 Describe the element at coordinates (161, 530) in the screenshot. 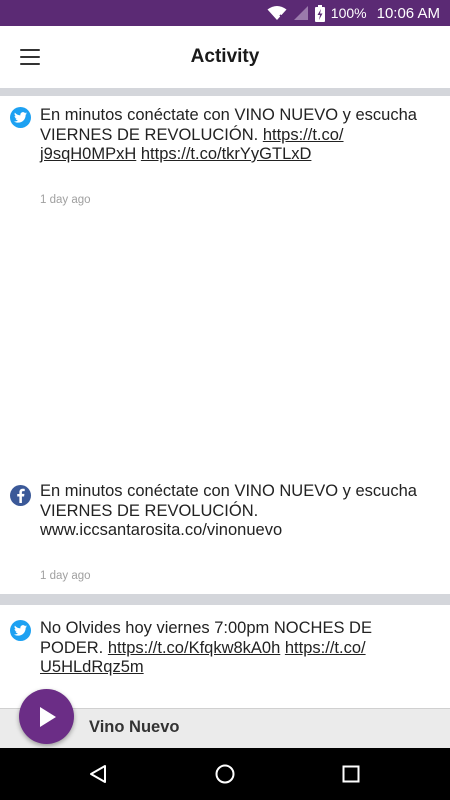

I see `post-url: www.iccsantarosita.co/vinonuevo` at that location.